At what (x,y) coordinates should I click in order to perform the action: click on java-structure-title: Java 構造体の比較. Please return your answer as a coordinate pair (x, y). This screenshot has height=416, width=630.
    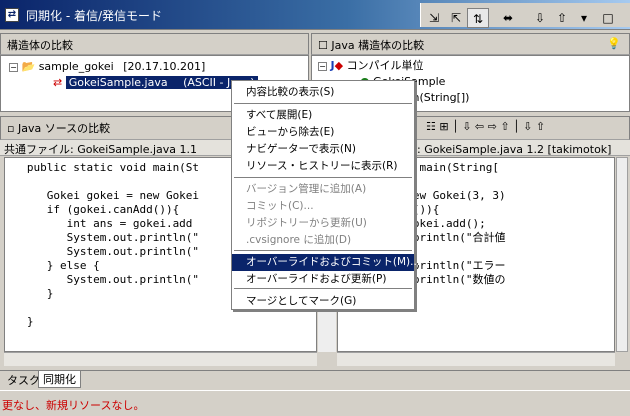
    Looking at the image, I should click on (378, 45).